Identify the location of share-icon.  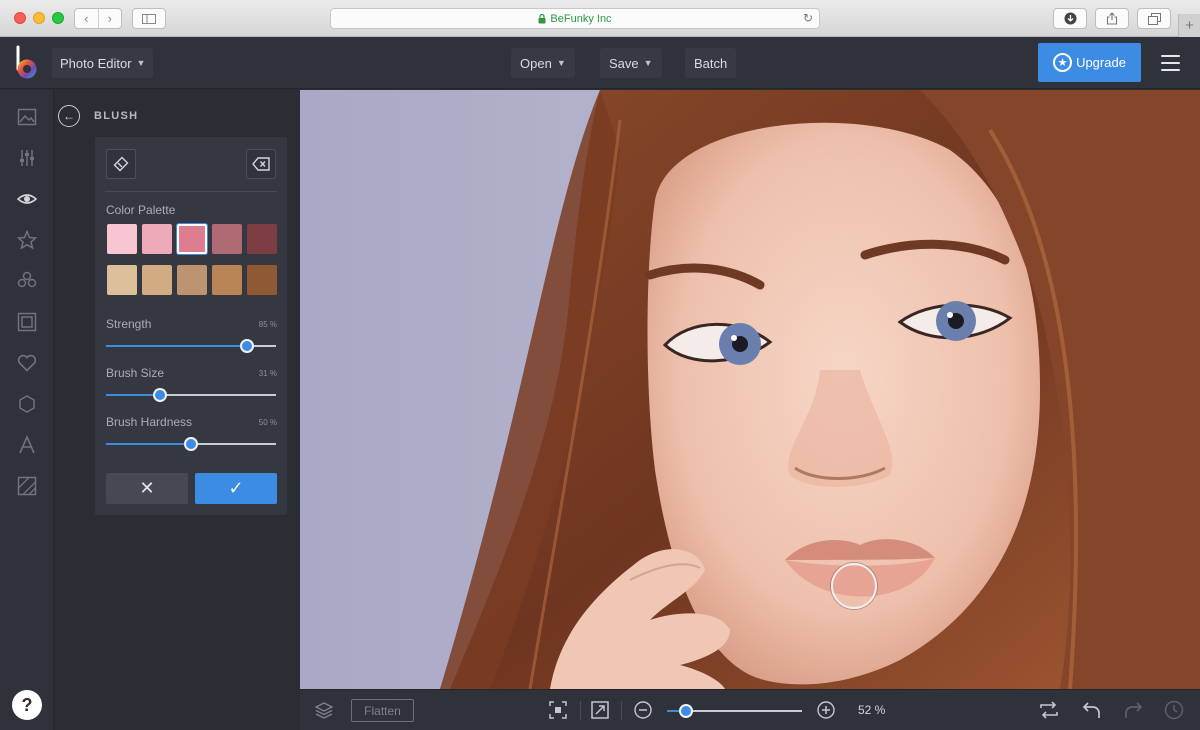
(1112, 18).